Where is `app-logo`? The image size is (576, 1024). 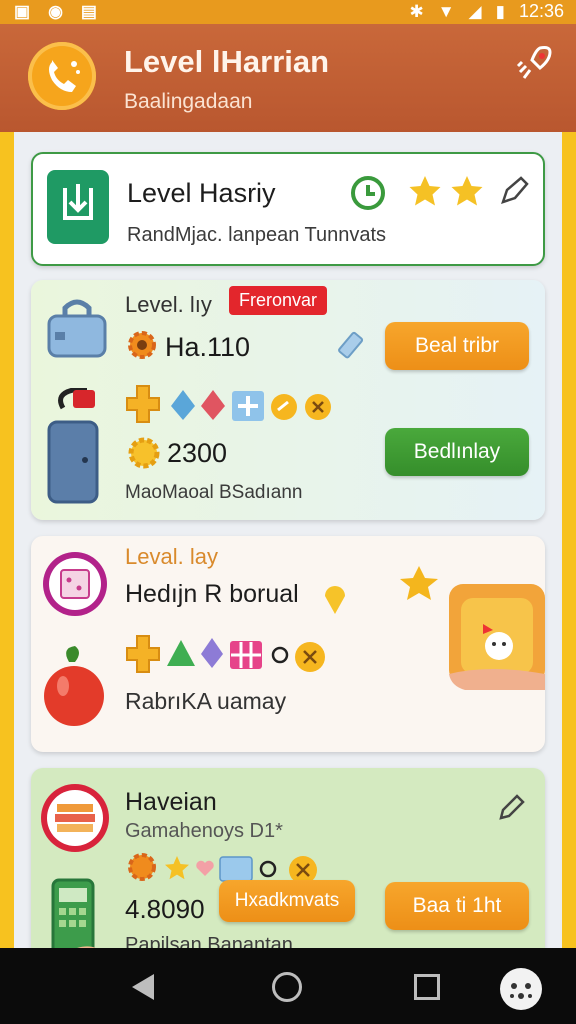
app-logo is located at coordinates (62, 76).